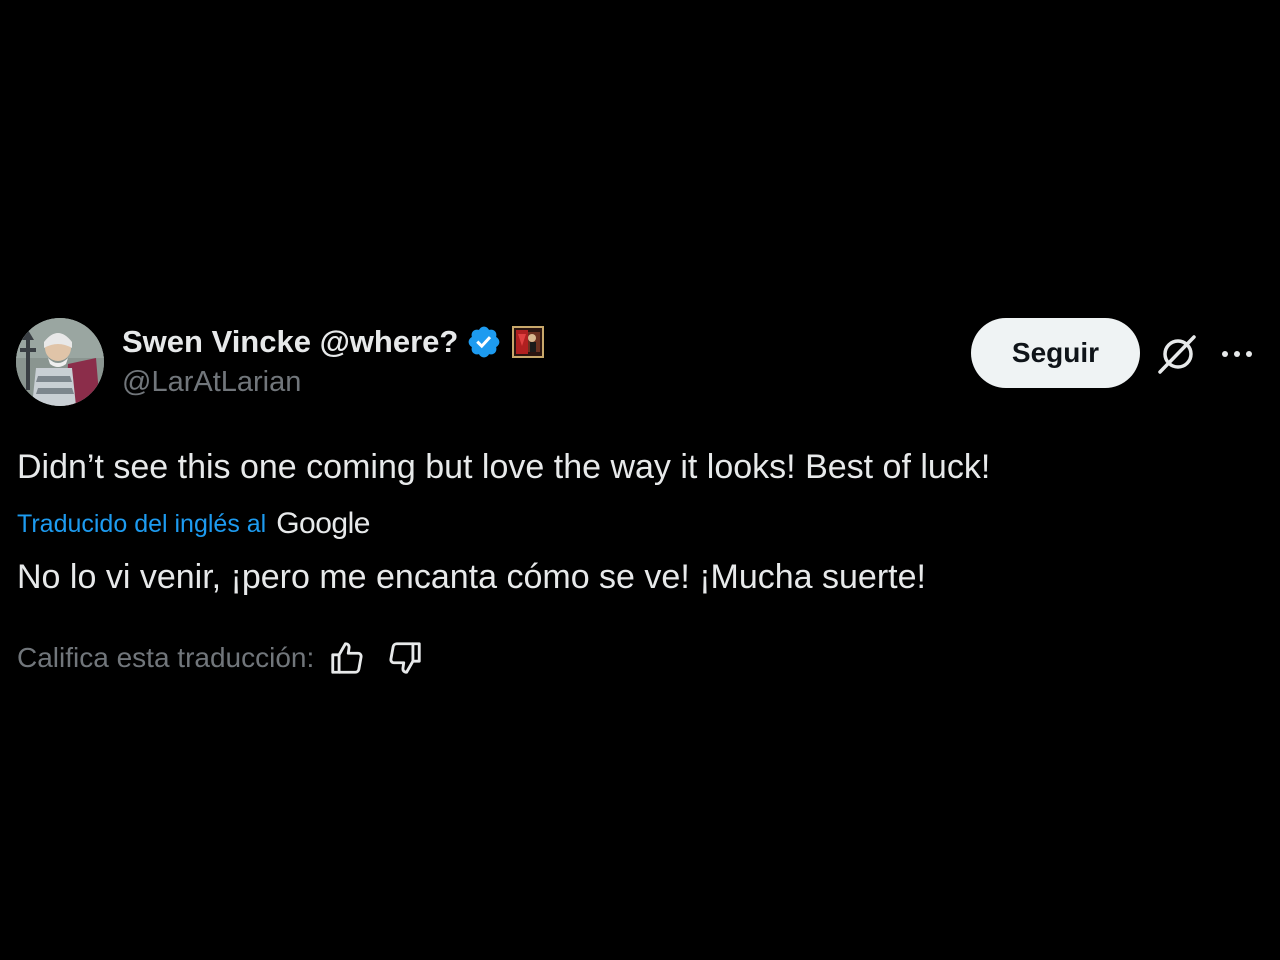  I want to click on author-name-row: Swen Vincke @where?, so click(333, 342).